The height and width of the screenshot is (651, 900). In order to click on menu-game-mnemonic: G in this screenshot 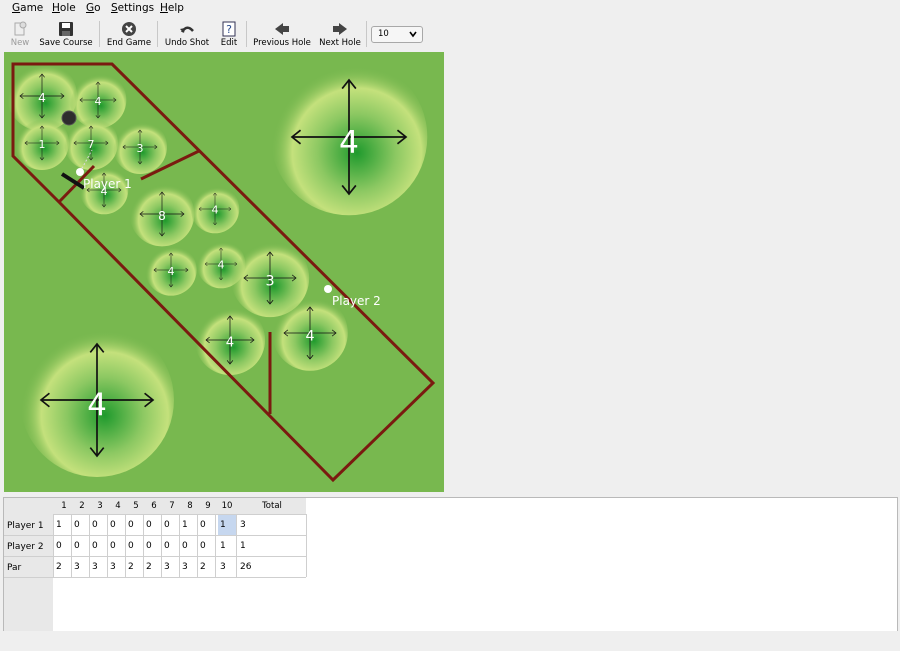, I will do `click(16, 8)`.